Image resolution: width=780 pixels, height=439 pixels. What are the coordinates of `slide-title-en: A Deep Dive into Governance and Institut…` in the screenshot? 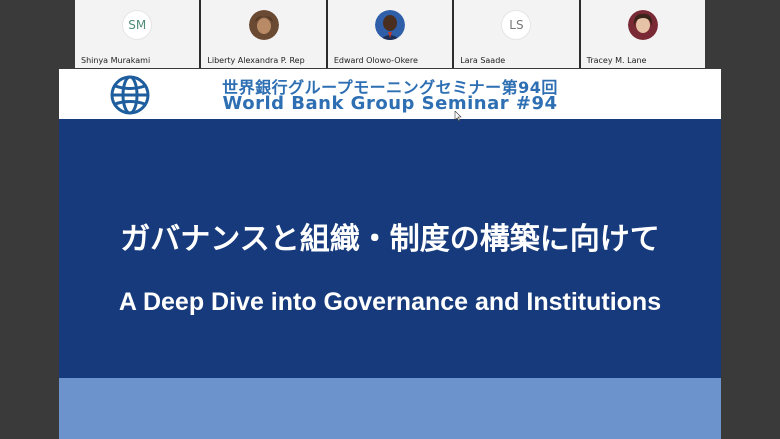 It's located at (390, 302).